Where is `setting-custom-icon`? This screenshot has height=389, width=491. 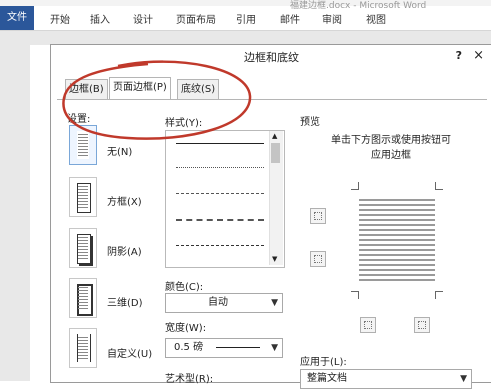
setting-custom-icon is located at coordinates (83, 348).